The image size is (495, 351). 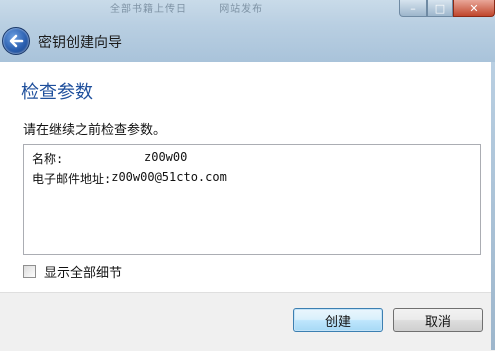 I want to click on param-value: z00w00@51cto.com, so click(x=169, y=177).